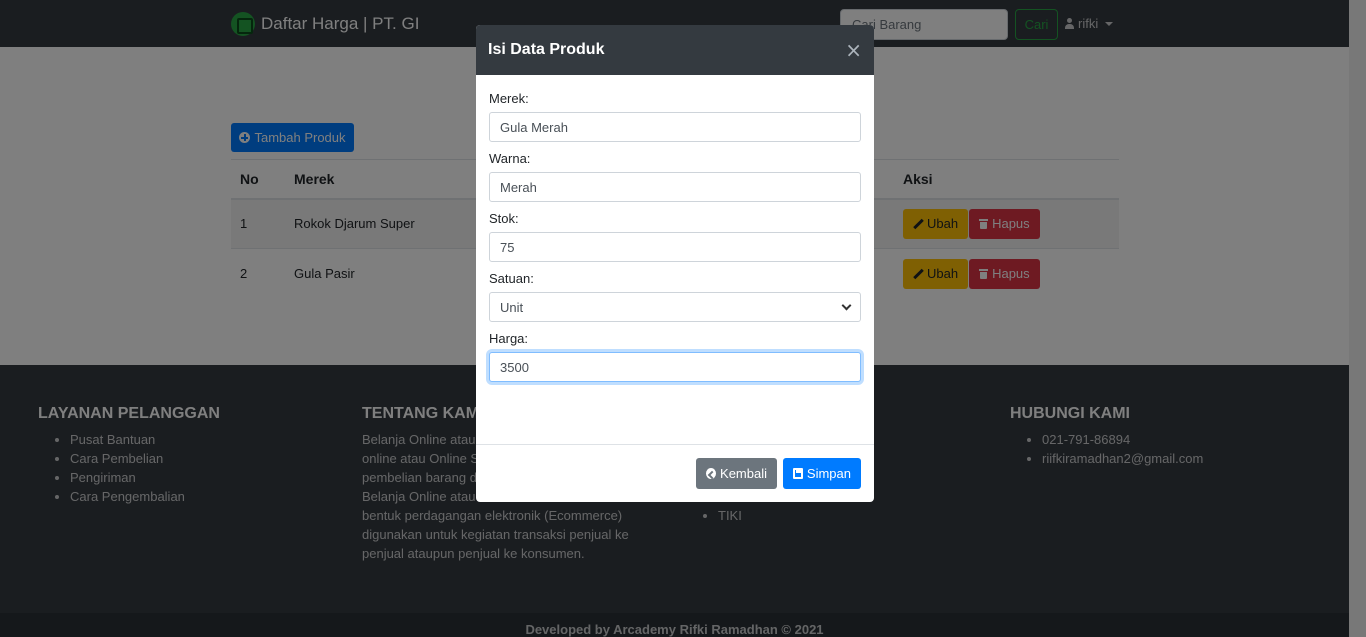  I want to click on field-stok: Stok: 75, so click(675, 236).